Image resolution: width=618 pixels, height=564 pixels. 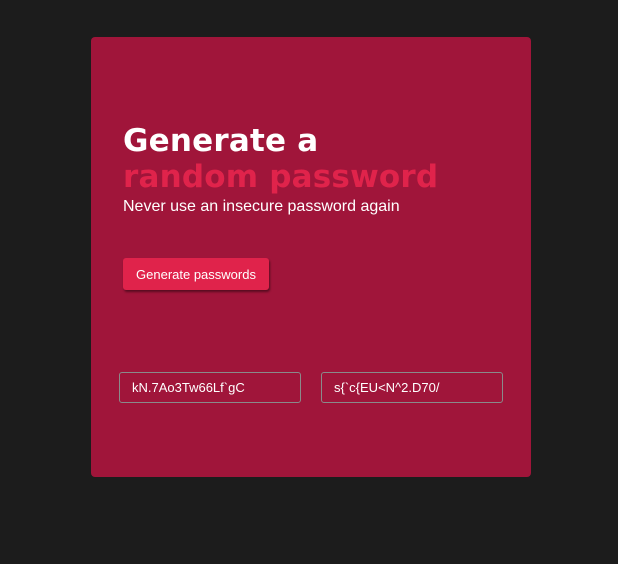 What do you see at coordinates (261, 206) in the screenshot?
I see `subtitle: Never use an insecure password again` at bounding box center [261, 206].